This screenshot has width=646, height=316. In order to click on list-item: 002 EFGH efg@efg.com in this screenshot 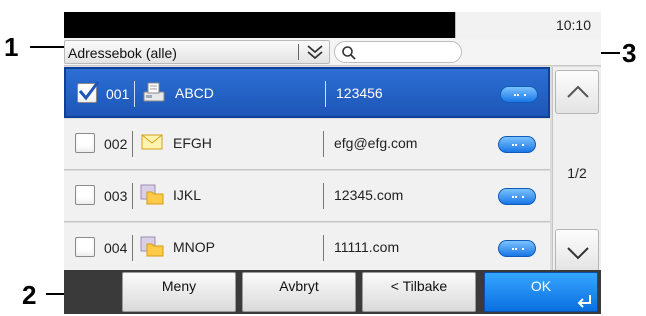, I will do `click(307, 144)`.